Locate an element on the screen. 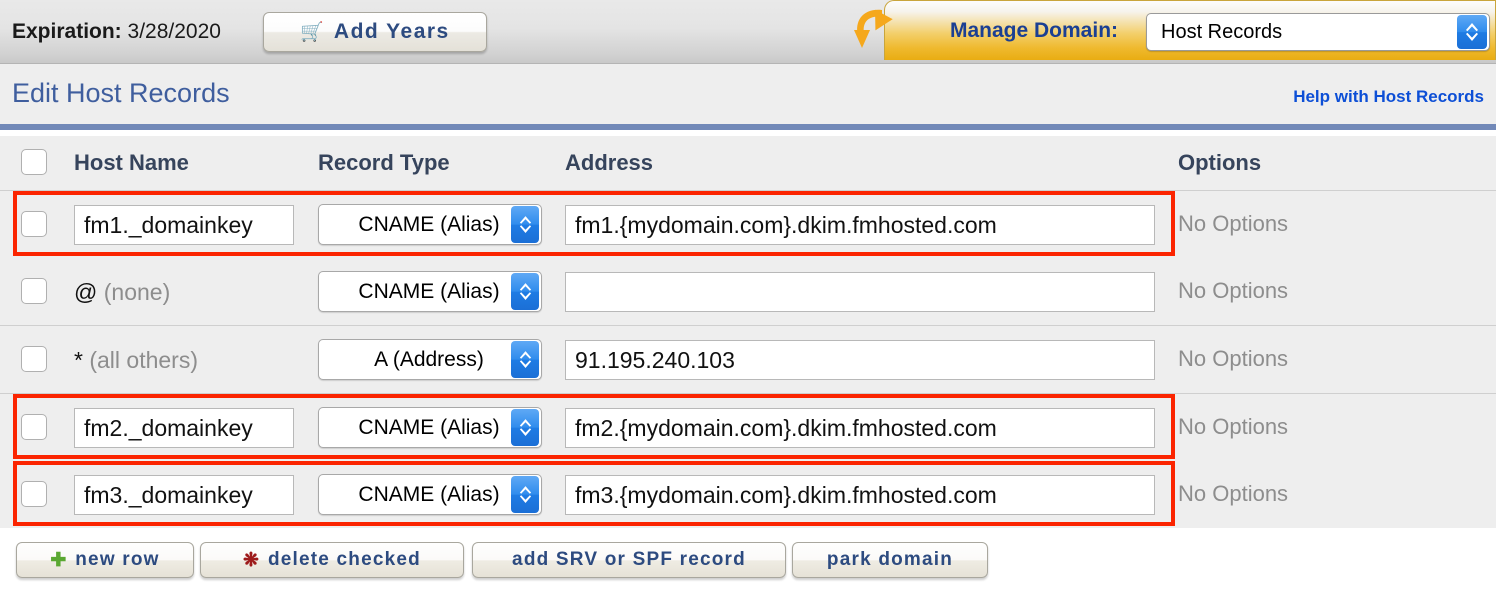  park-domain-label: park domain is located at coordinates (890, 559).